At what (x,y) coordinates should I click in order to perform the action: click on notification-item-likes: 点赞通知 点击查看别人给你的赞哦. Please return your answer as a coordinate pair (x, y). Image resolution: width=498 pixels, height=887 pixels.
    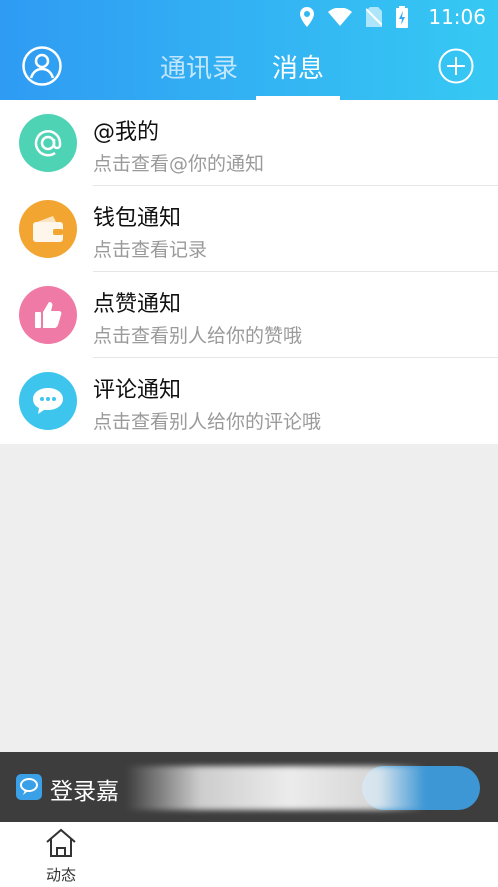
    Looking at the image, I should click on (249, 315).